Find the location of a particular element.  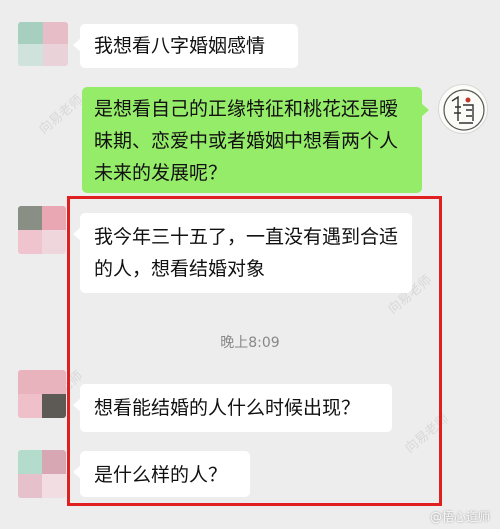

message-bubble: 想看能结婚的人什么时候出现？ is located at coordinates (232, 408).